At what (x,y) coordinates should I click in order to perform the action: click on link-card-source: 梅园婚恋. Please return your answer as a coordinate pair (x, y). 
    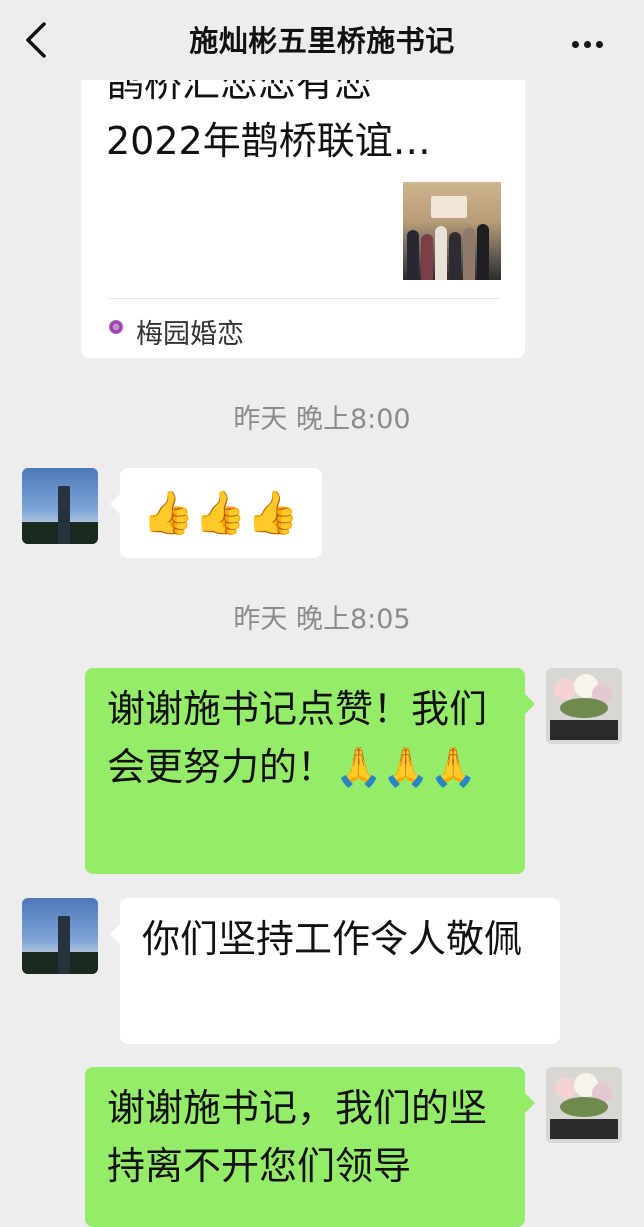
    Looking at the image, I should click on (190, 334).